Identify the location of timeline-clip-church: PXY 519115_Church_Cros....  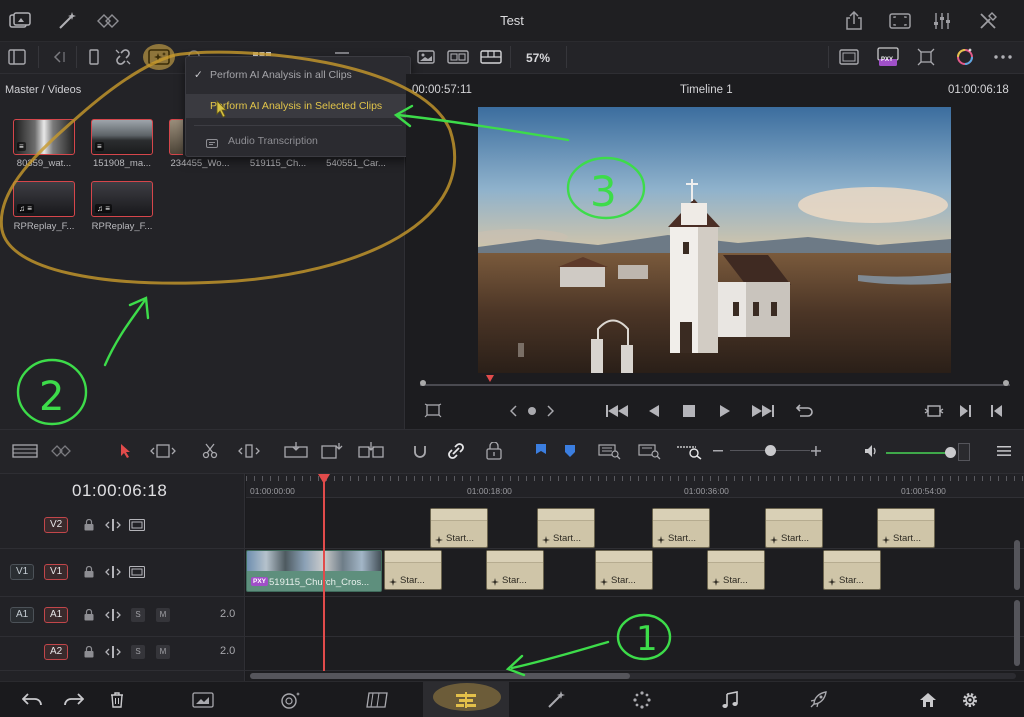
(314, 571).